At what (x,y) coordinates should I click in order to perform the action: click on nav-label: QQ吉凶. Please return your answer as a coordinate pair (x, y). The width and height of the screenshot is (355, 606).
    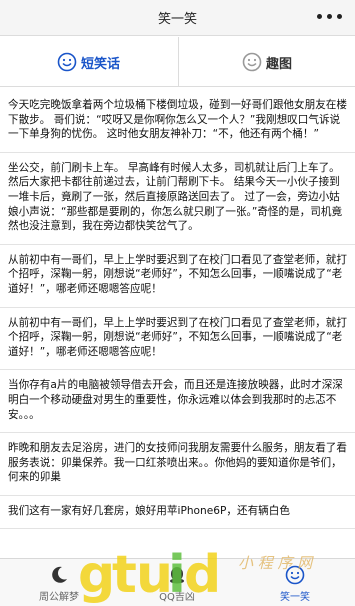
    Looking at the image, I should click on (177, 597).